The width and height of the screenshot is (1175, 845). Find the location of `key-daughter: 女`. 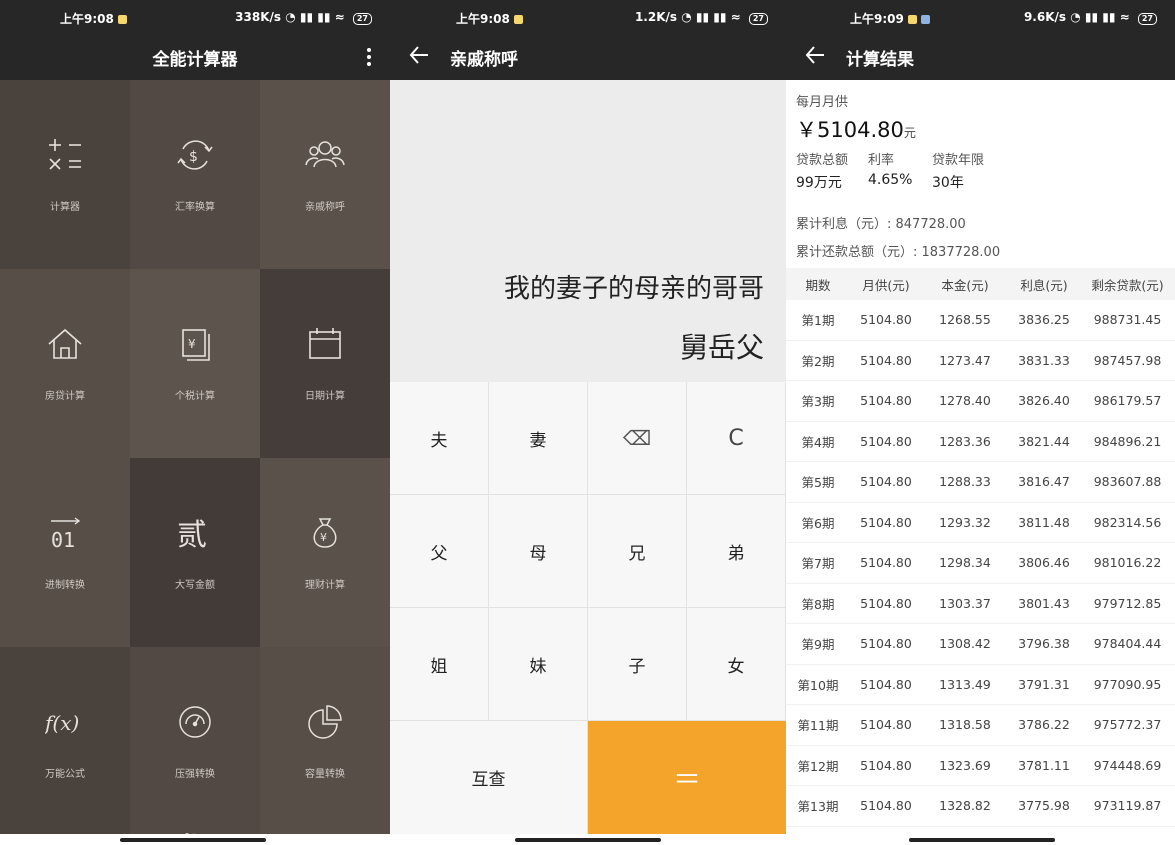

key-daughter: 女 is located at coordinates (736, 664).